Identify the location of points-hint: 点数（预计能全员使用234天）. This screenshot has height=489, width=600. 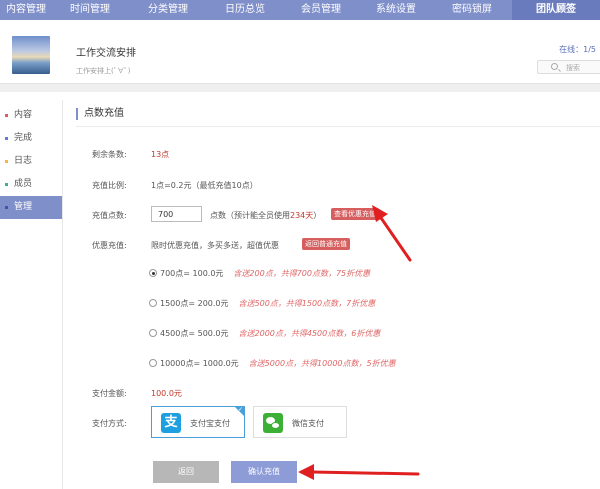
(265, 215).